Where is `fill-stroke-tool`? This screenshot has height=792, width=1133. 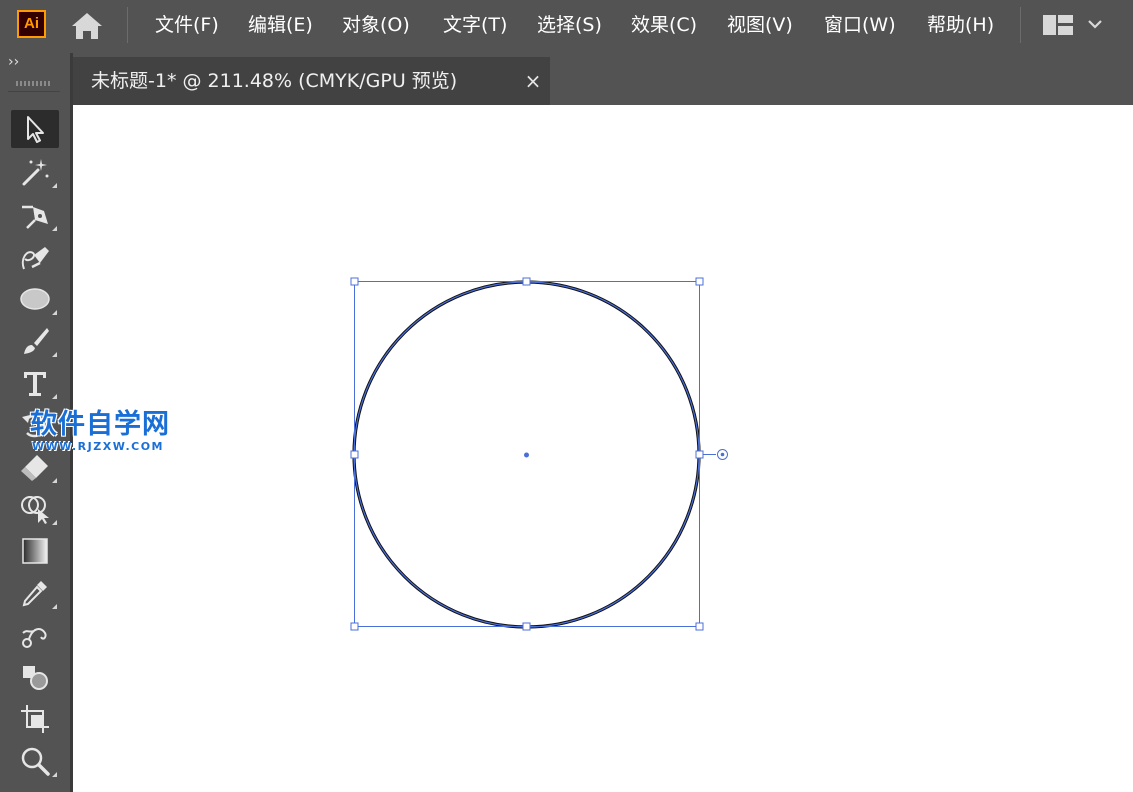 fill-stroke-tool is located at coordinates (35, 677).